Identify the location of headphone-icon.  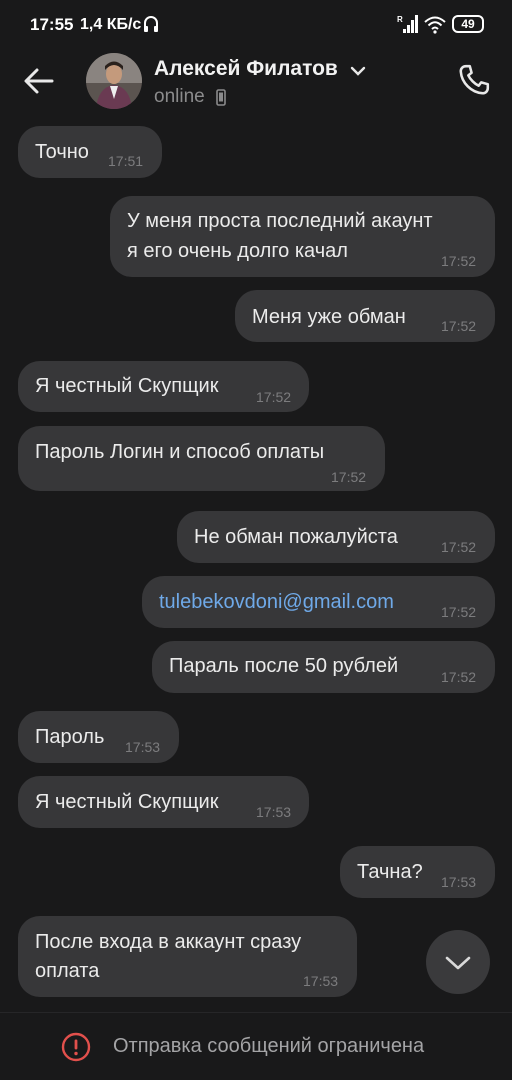
(151, 24).